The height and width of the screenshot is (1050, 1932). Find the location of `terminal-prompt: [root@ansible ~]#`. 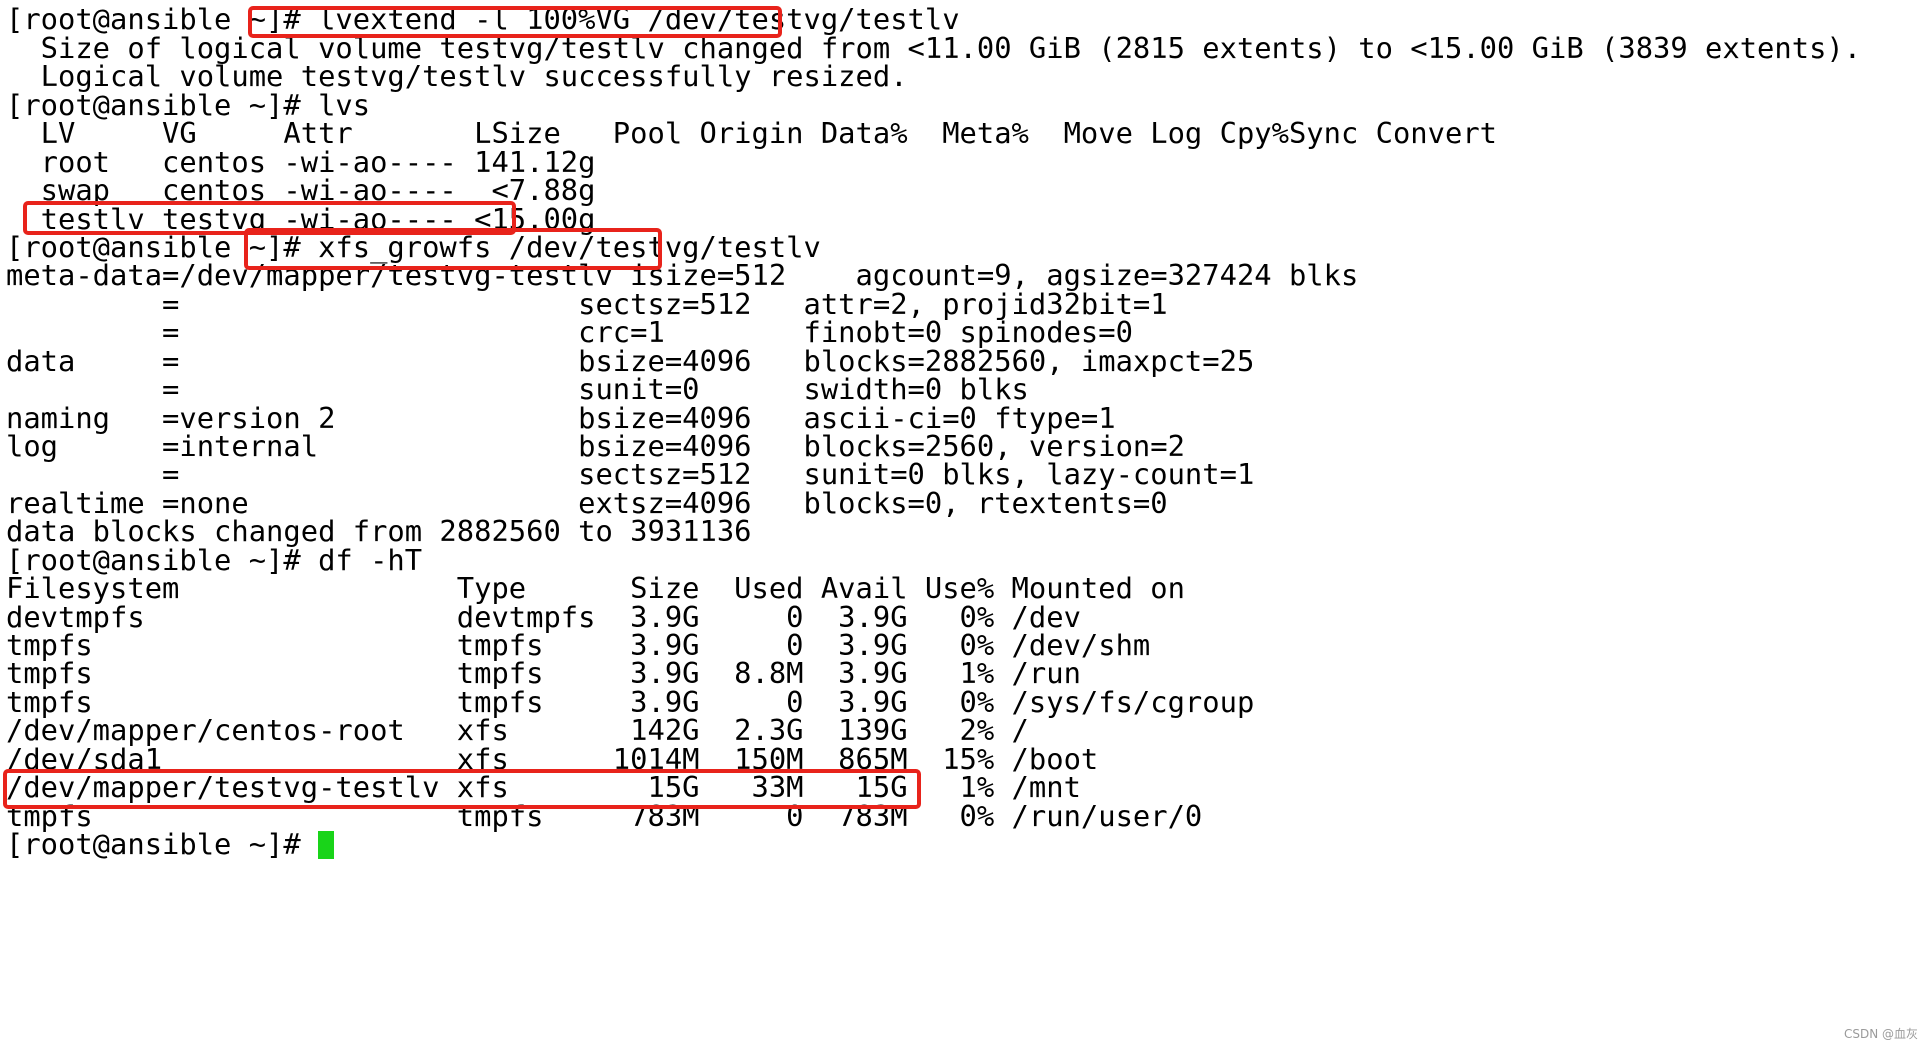

terminal-prompt: [root@ansible ~]# is located at coordinates (170, 844).